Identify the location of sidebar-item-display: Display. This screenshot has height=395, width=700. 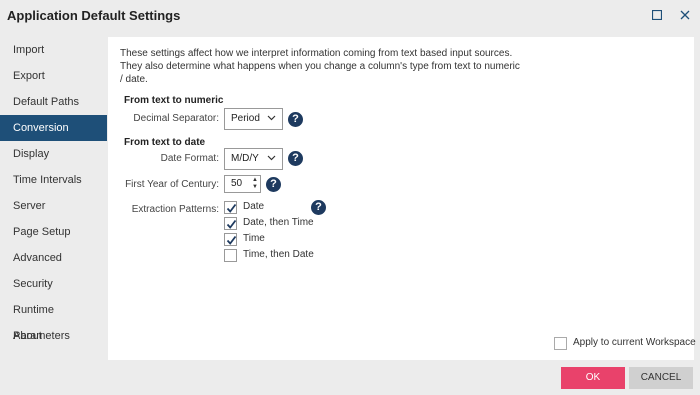
(53, 154).